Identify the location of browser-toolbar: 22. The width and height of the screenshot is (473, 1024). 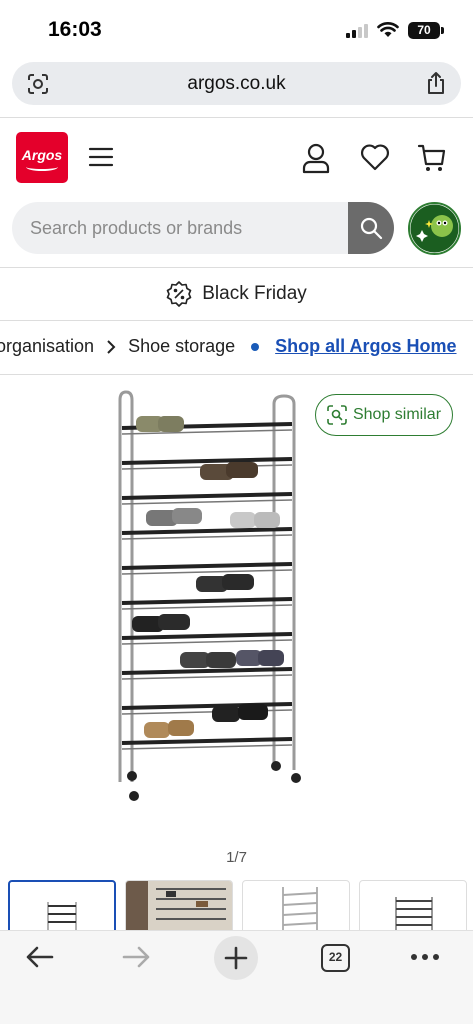
(236, 977).